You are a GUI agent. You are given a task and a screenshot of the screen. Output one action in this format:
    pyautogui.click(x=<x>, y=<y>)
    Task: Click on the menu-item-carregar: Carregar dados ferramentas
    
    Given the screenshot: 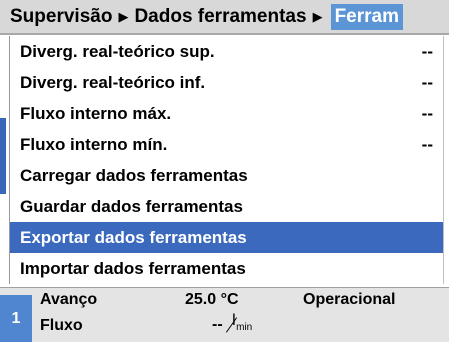 What is the action you would take?
    pyautogui.click(x=226, y=175)
    